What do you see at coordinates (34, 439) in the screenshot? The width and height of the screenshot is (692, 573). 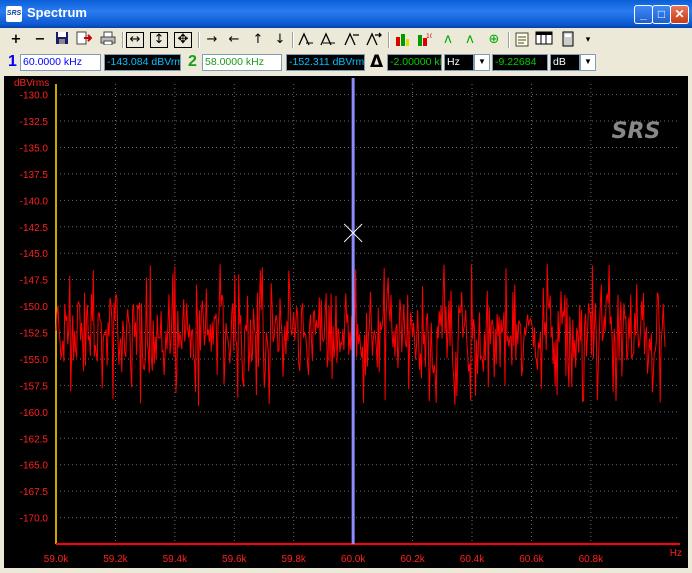 I see `y-tick-label: -162.5` at bounding box center [34, 439].